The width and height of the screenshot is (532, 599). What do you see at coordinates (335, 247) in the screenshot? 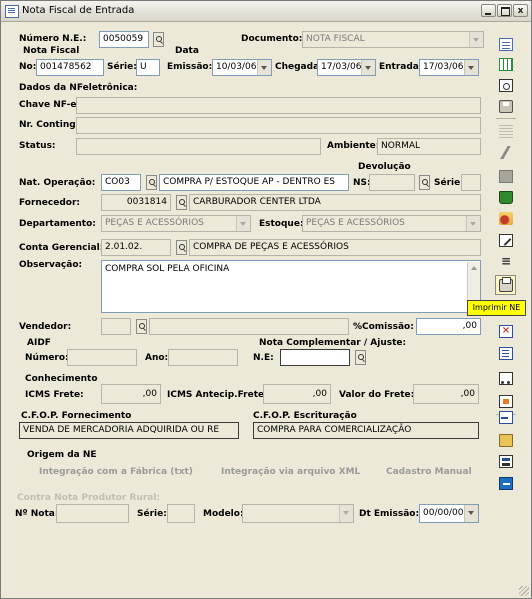
I see `conta-desc-field: COMPRA DE PEÇAS E ACESSÓRIOS` at bounding box center [335, 247].